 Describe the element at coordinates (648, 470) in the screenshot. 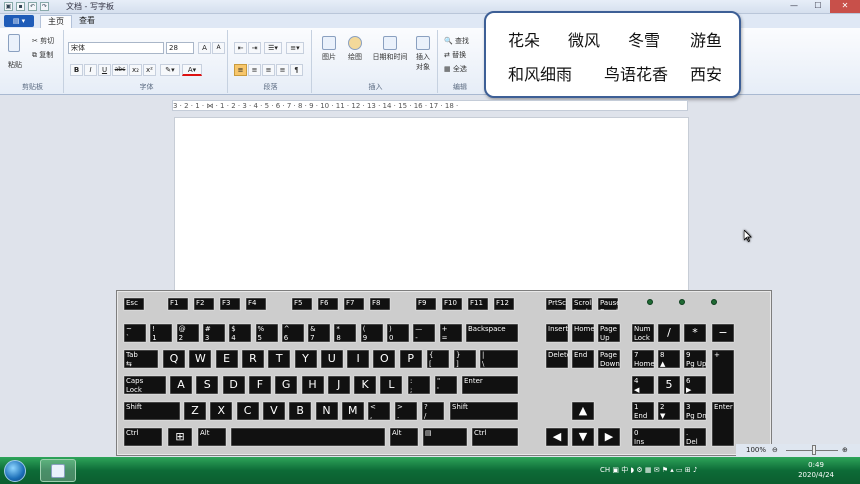

I see `tray-icons: CH ▣ 中 ◗ ⚙ ▦ ✉ ⚑ ▴ ▭ ⊞ ♪` at that location.